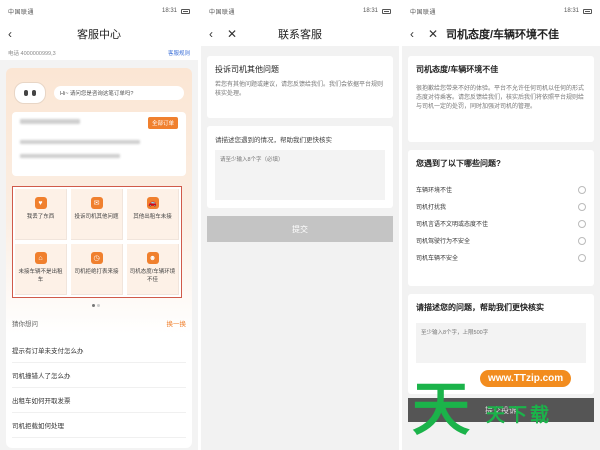  Describe the element at coordinates (152, 258) in the screenshot. I see `driver-icon: ☻` at that location.